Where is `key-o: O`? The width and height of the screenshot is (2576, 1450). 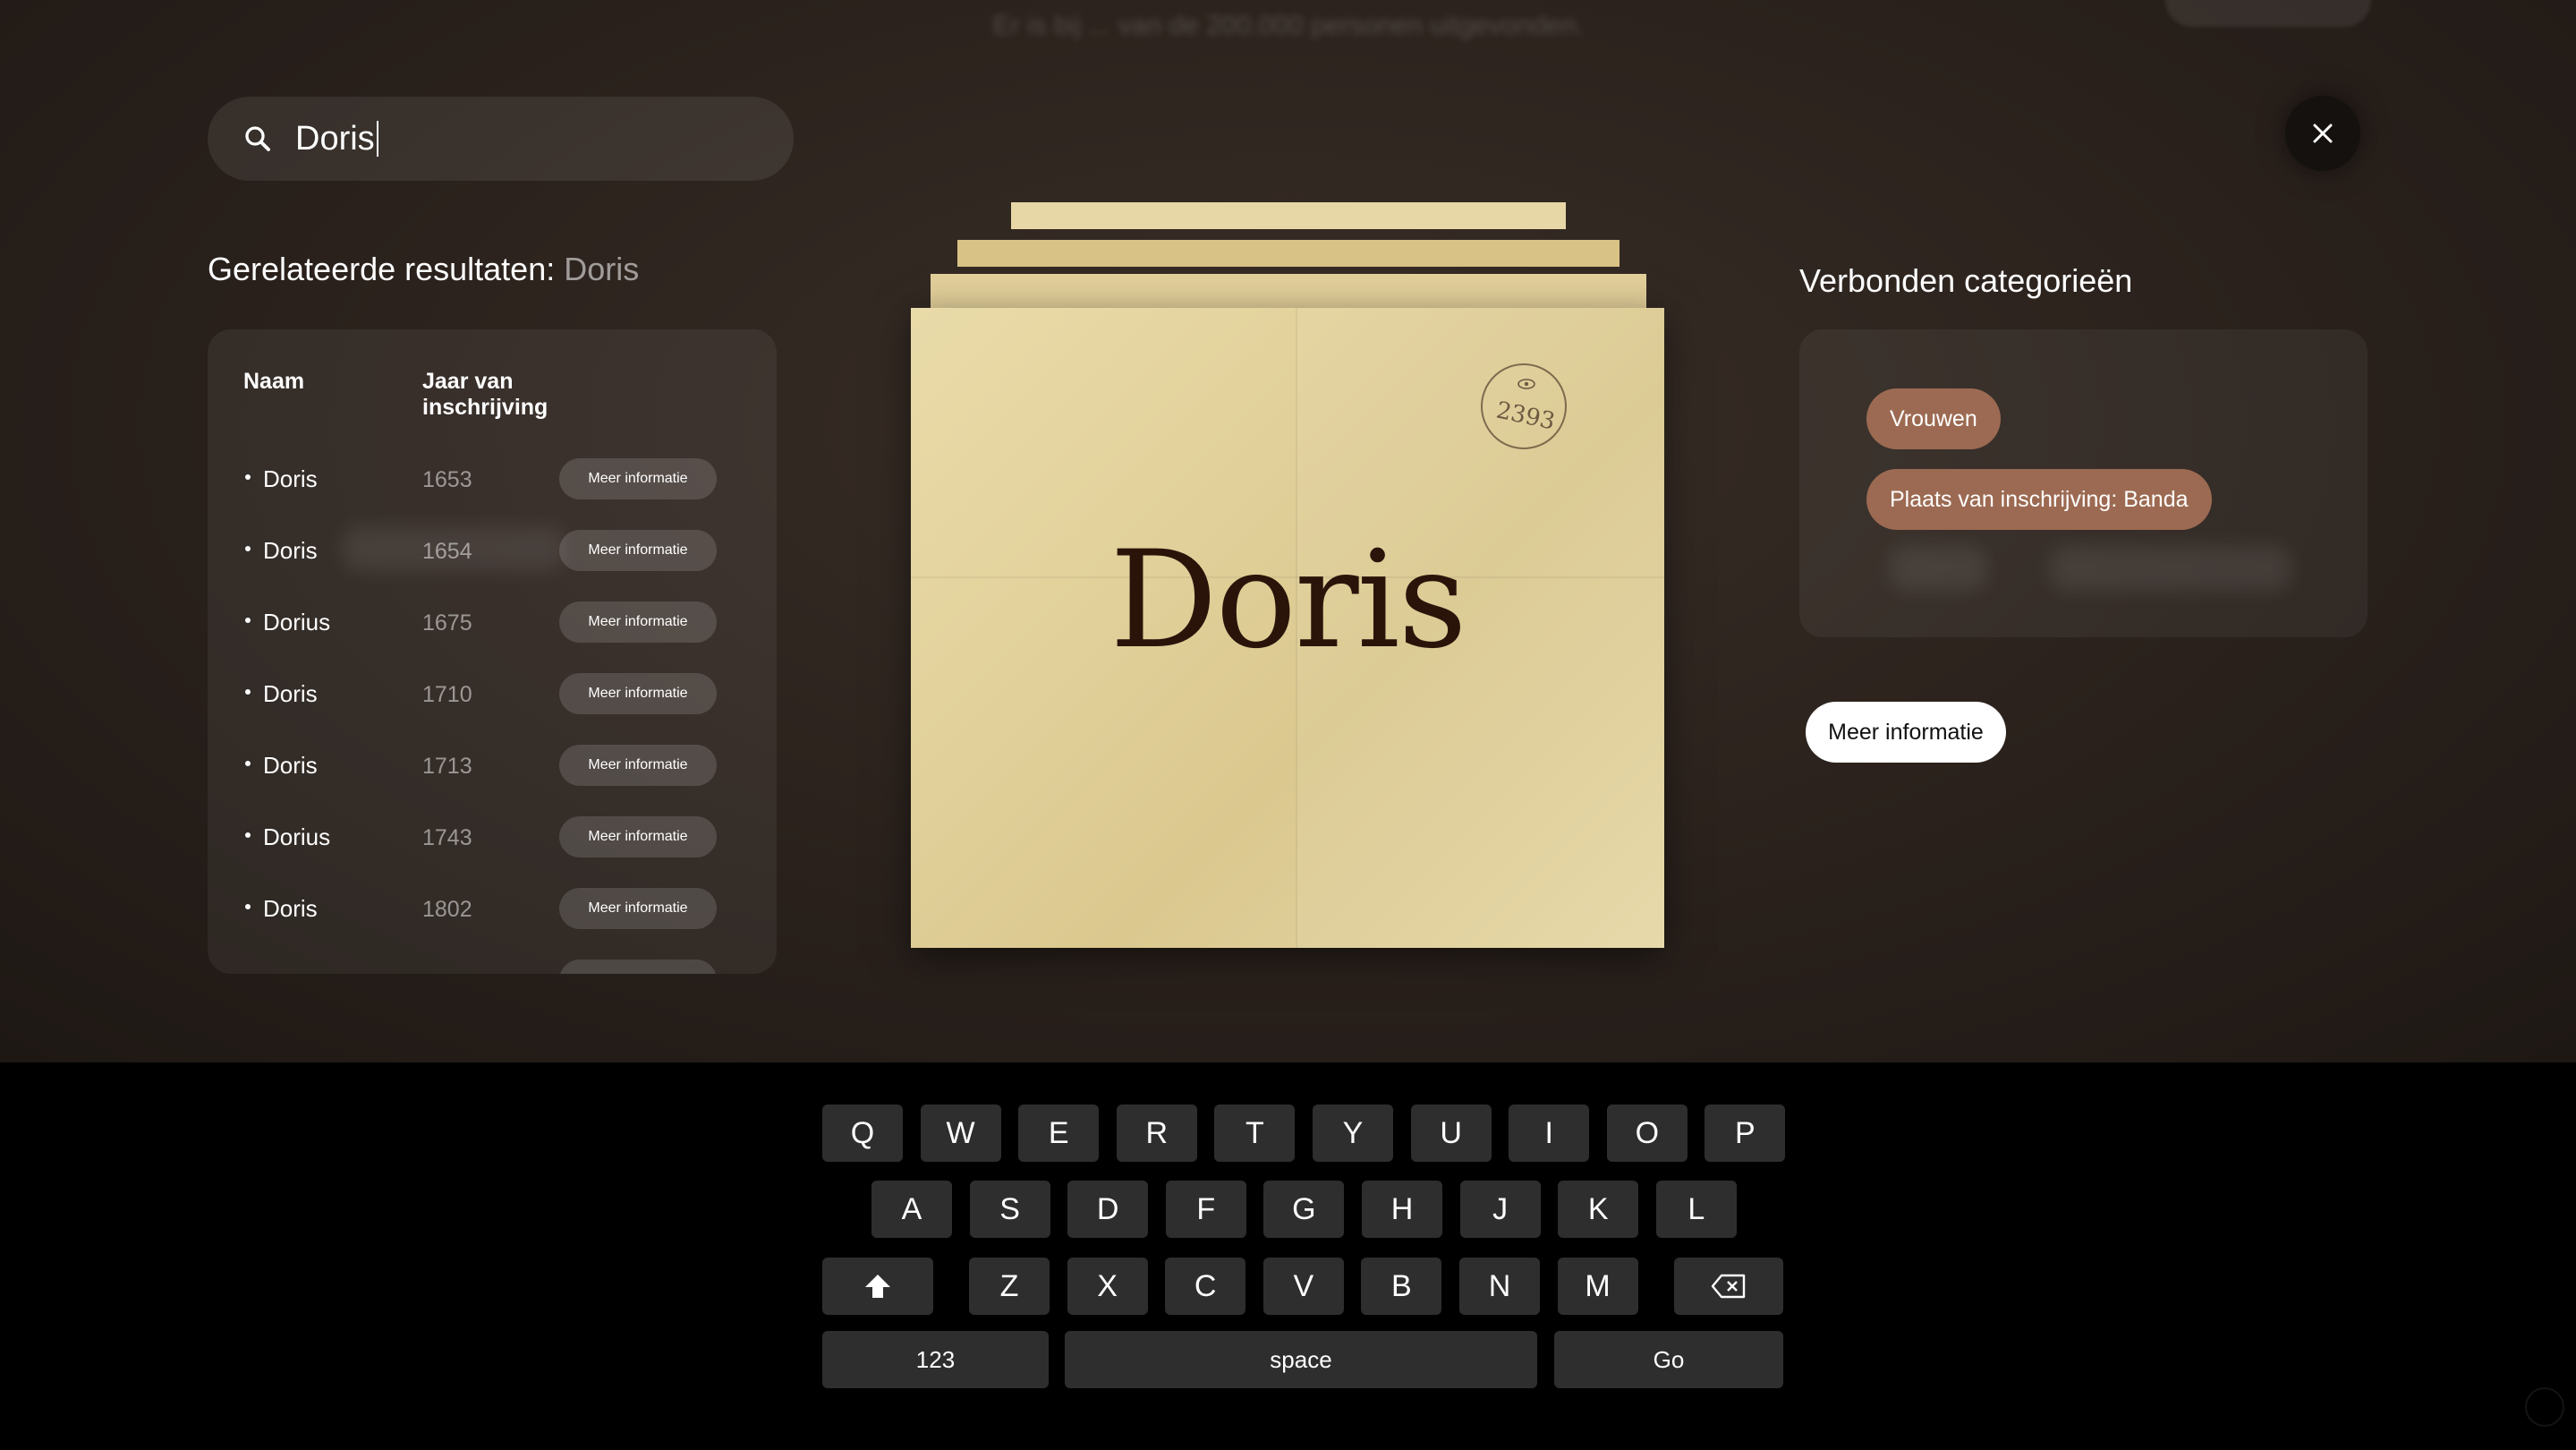 key-o: O is located at coordinates (1647, 1133).